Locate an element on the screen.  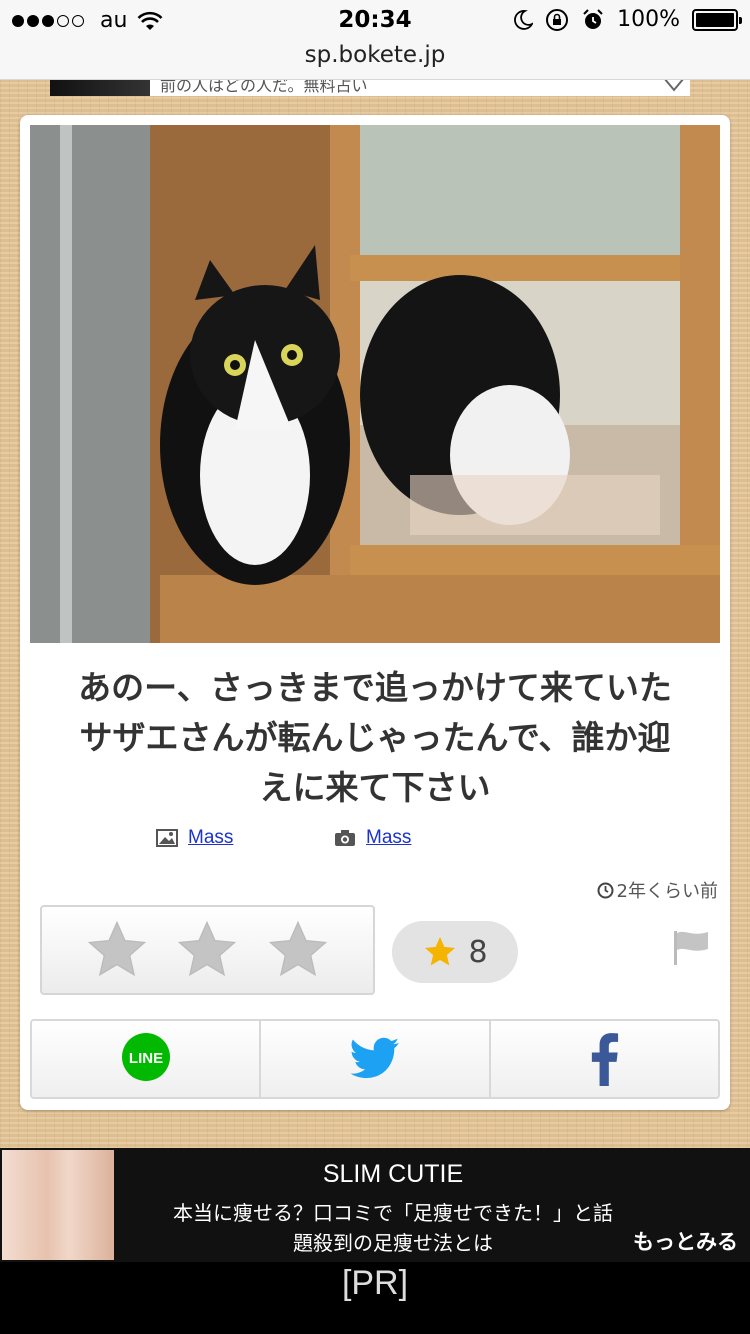
address-bar: sp.bokete.jp is located at coordinates (375, 55).